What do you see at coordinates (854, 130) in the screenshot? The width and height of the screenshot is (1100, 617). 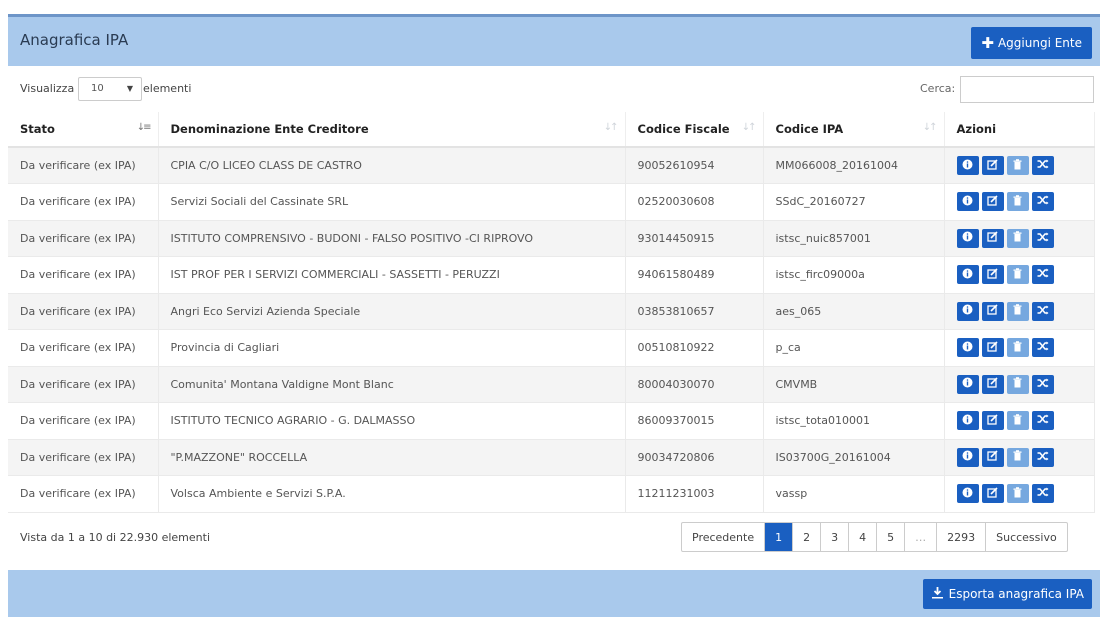 I see `col-header-codice-ipa: Codice IPA ↓↑` at bounding box center [854, 130].